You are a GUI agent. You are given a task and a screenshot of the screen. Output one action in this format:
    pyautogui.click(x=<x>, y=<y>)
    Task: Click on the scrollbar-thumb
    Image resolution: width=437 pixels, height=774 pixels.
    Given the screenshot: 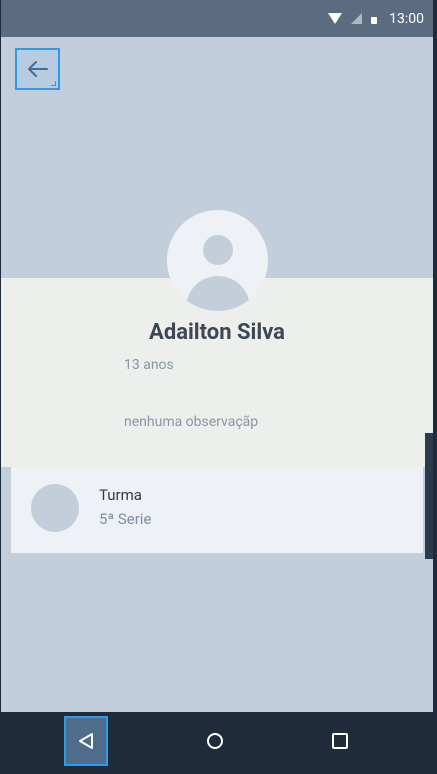 What is the action you would take?
    pyautogui.click(x=429, y=496)
    